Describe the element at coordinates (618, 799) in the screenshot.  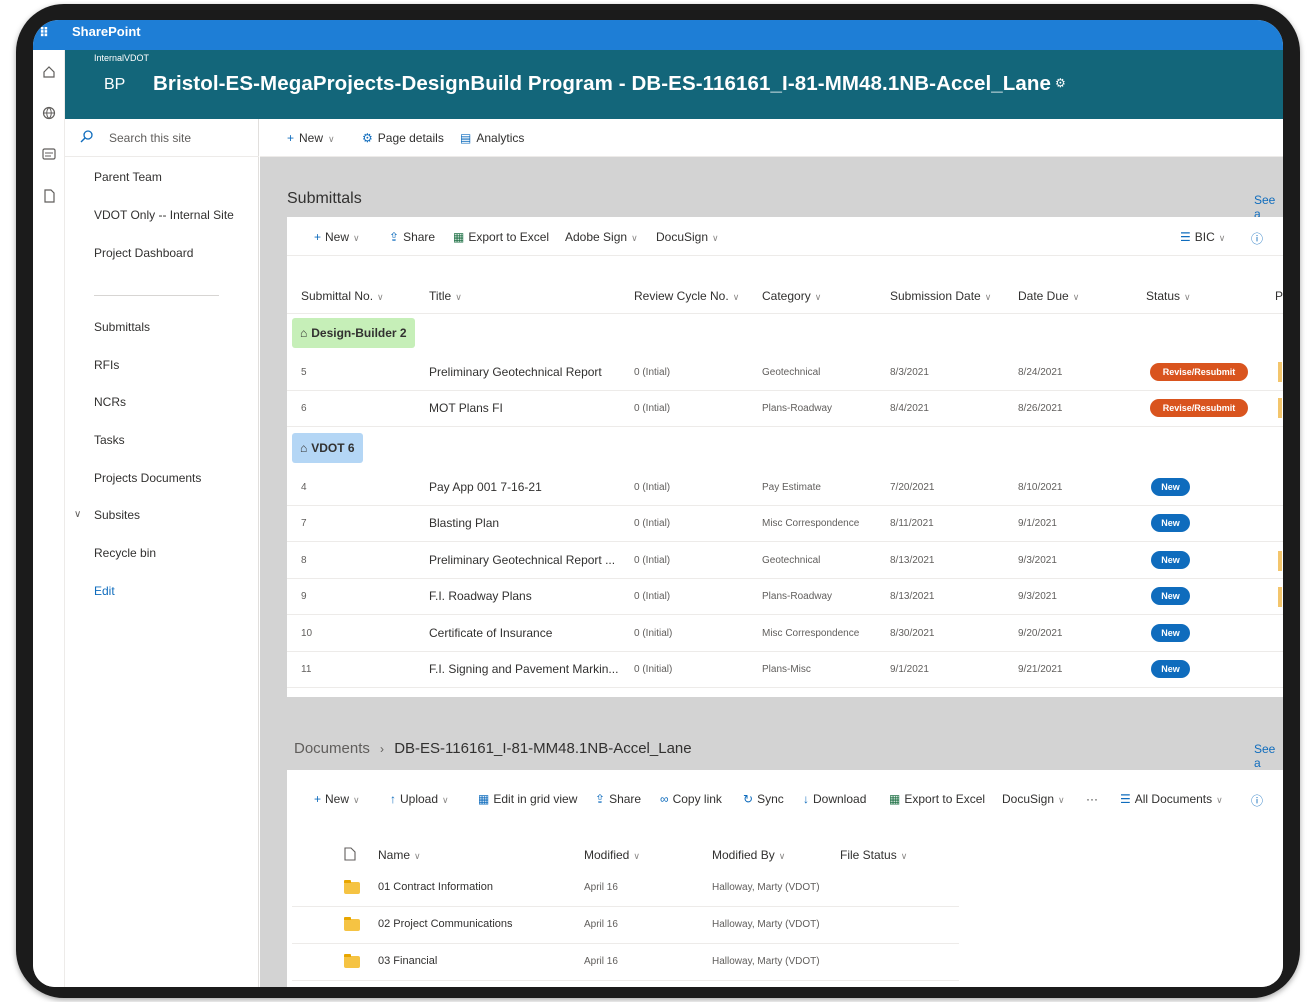
I see `doc-share-button: ⇪ Share` at that location.